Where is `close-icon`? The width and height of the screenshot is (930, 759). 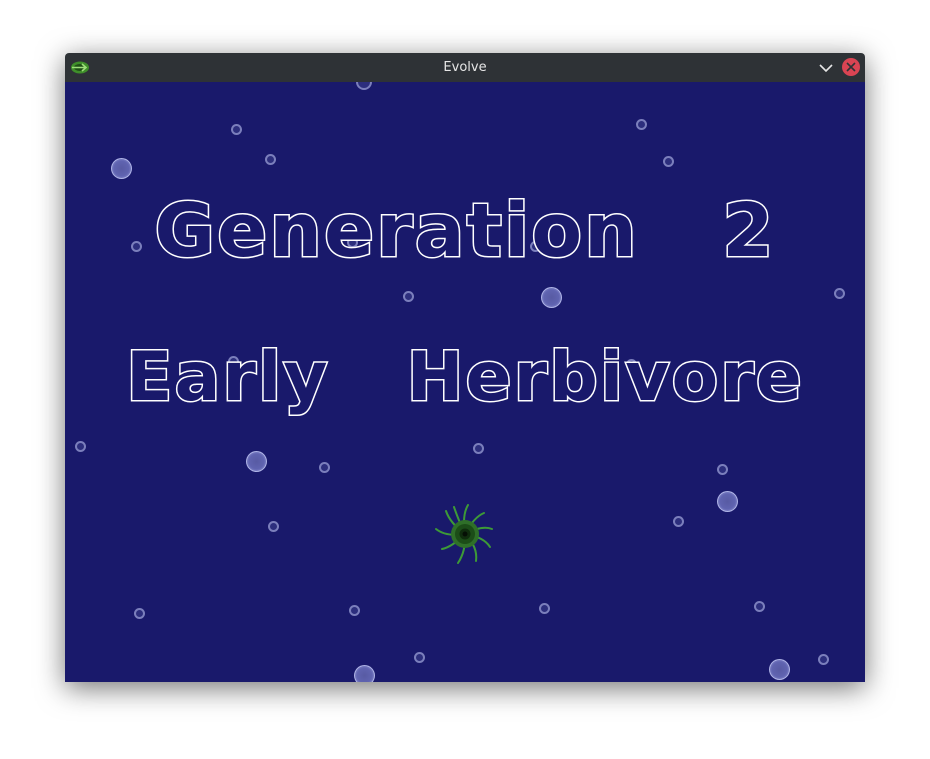
close-icon is located at coordinates (851, 67).